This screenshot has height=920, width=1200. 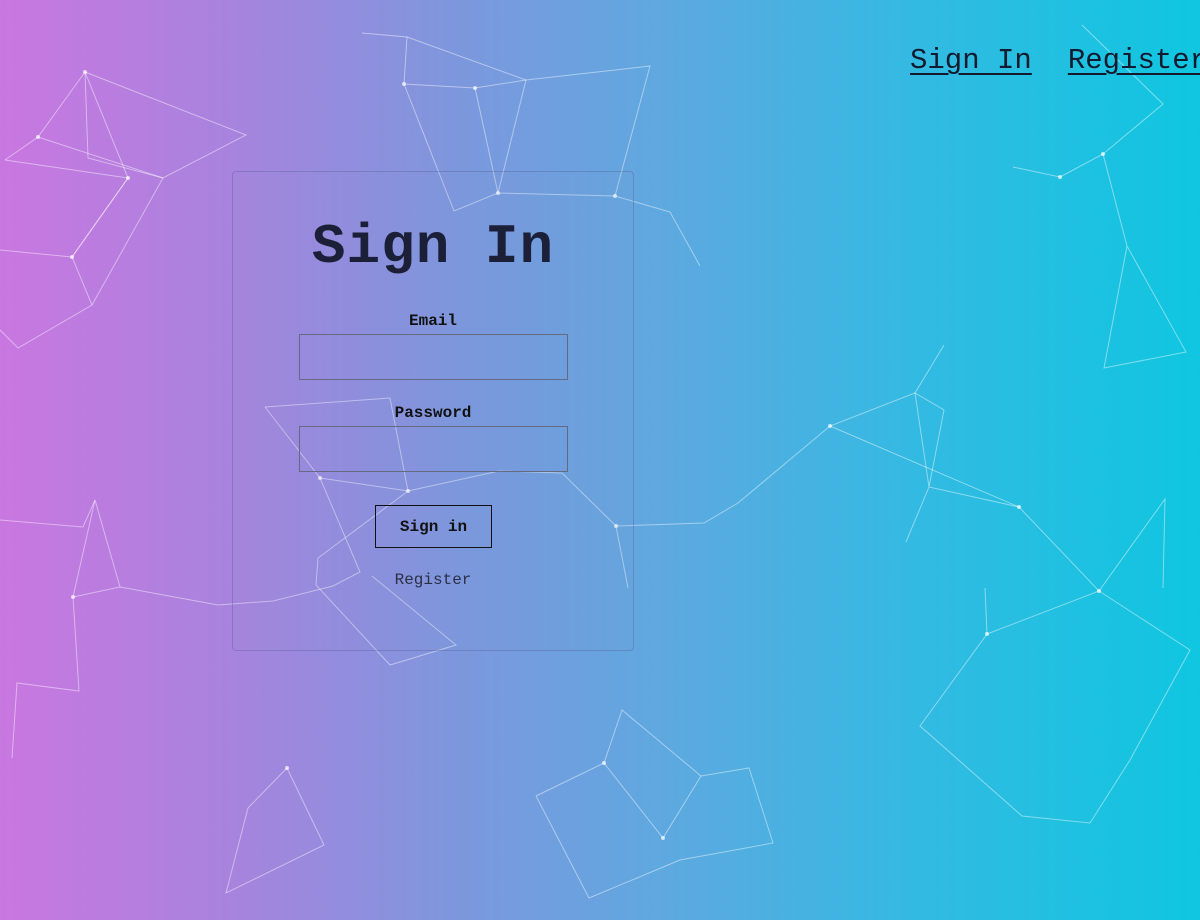 What do you see at coordinates (971, 60) in the screenshot?
I see `nav-sign-in-link: Sign In` at bounding box center [971, 60].